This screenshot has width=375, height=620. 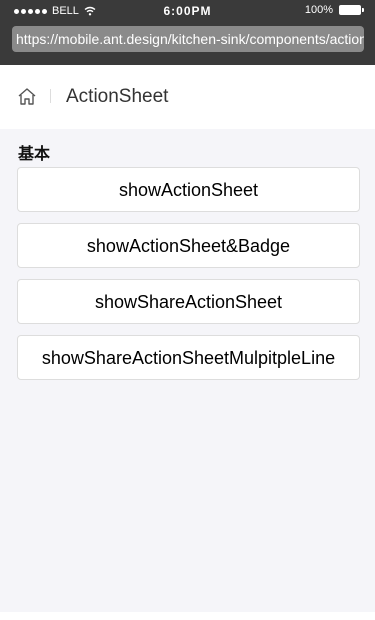 I want to click on show-action-sheet-badge-button: showActionSheet&Badge, so click(x=188, y=245).